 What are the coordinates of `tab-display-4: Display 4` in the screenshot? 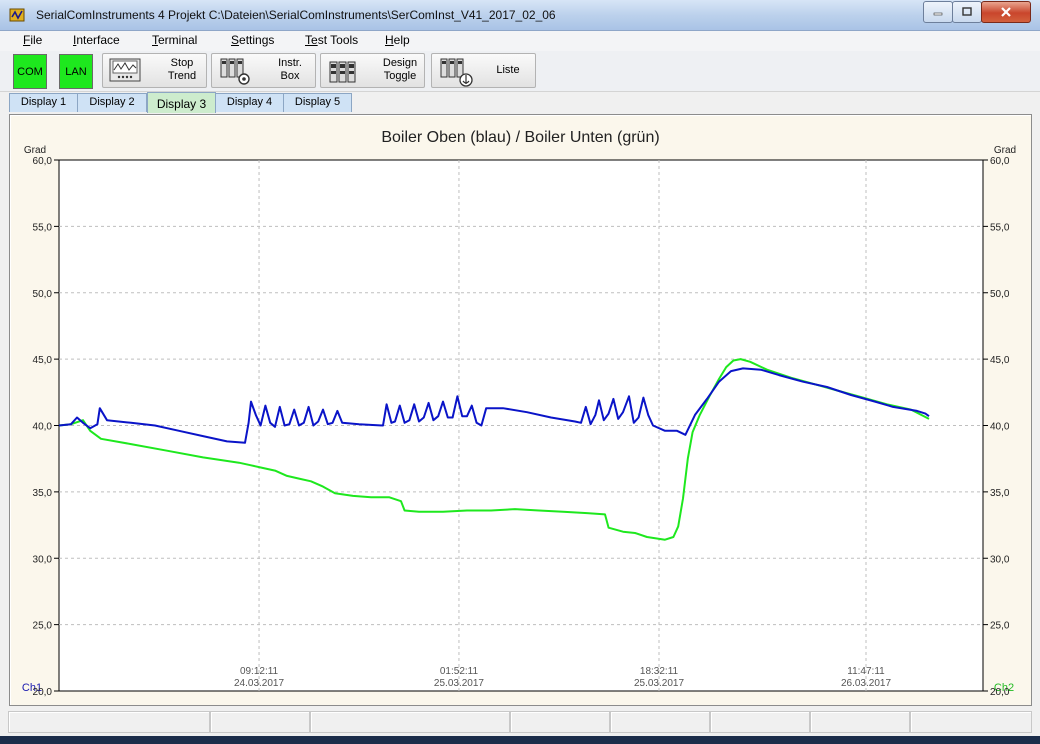 It's located at (249, 102).